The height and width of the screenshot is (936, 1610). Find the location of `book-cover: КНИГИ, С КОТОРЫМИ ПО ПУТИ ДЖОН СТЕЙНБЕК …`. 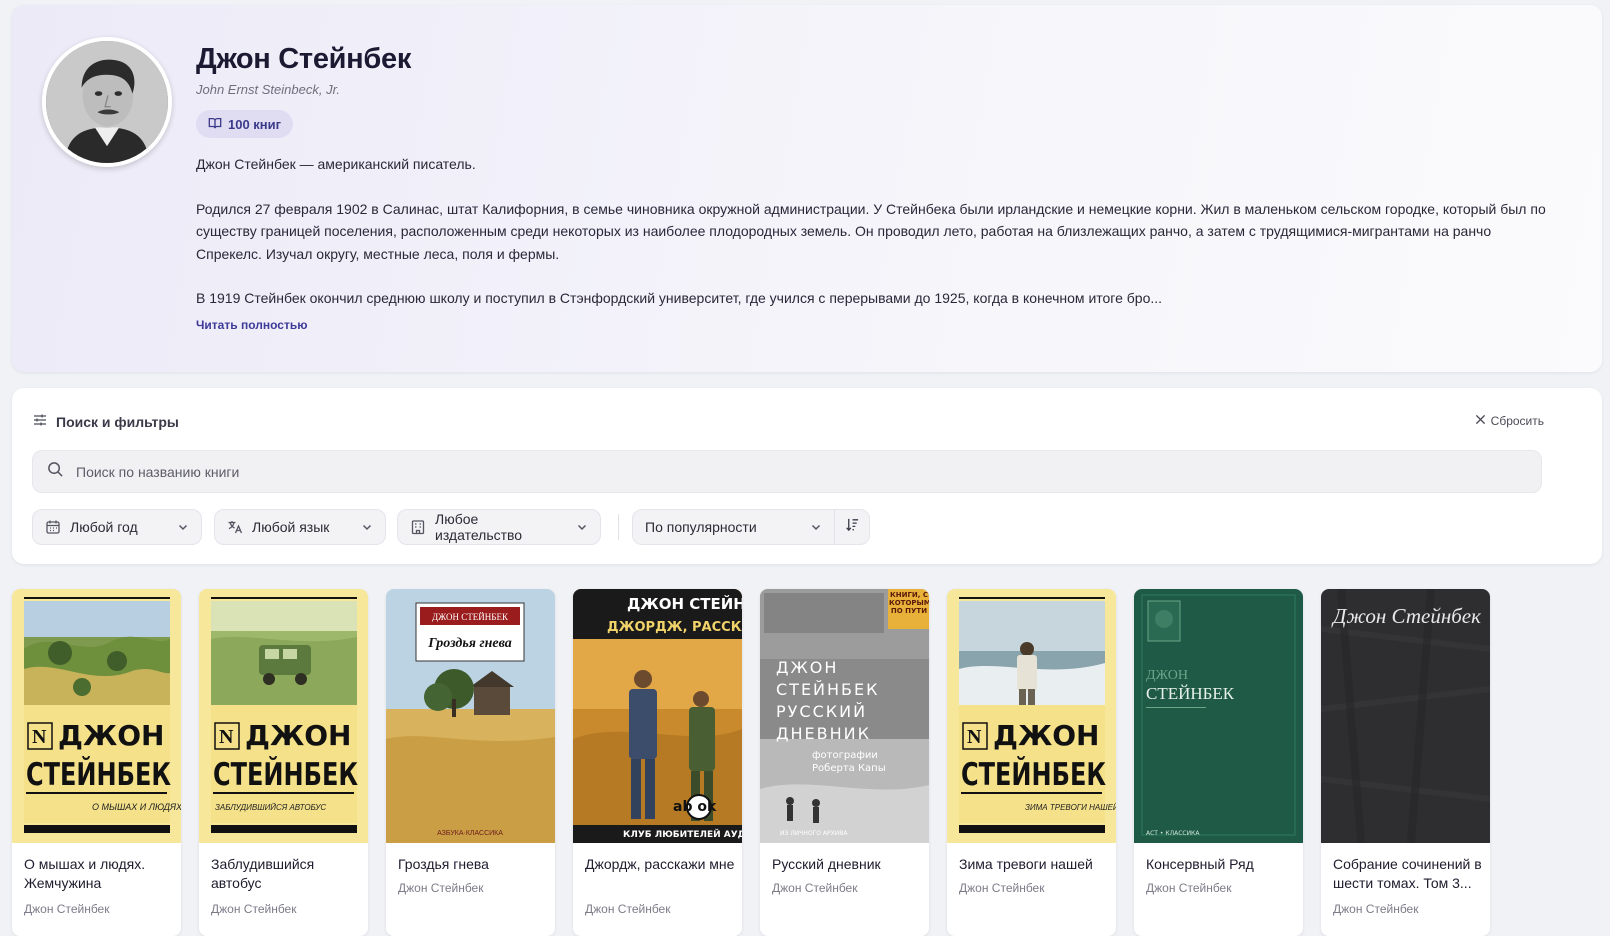

book-cover: КНИГИ, С КОТОРЫМИ ПО ПУТИ ДЖОН СТЕЙНБЕК … is located at coordinates (844, 716).